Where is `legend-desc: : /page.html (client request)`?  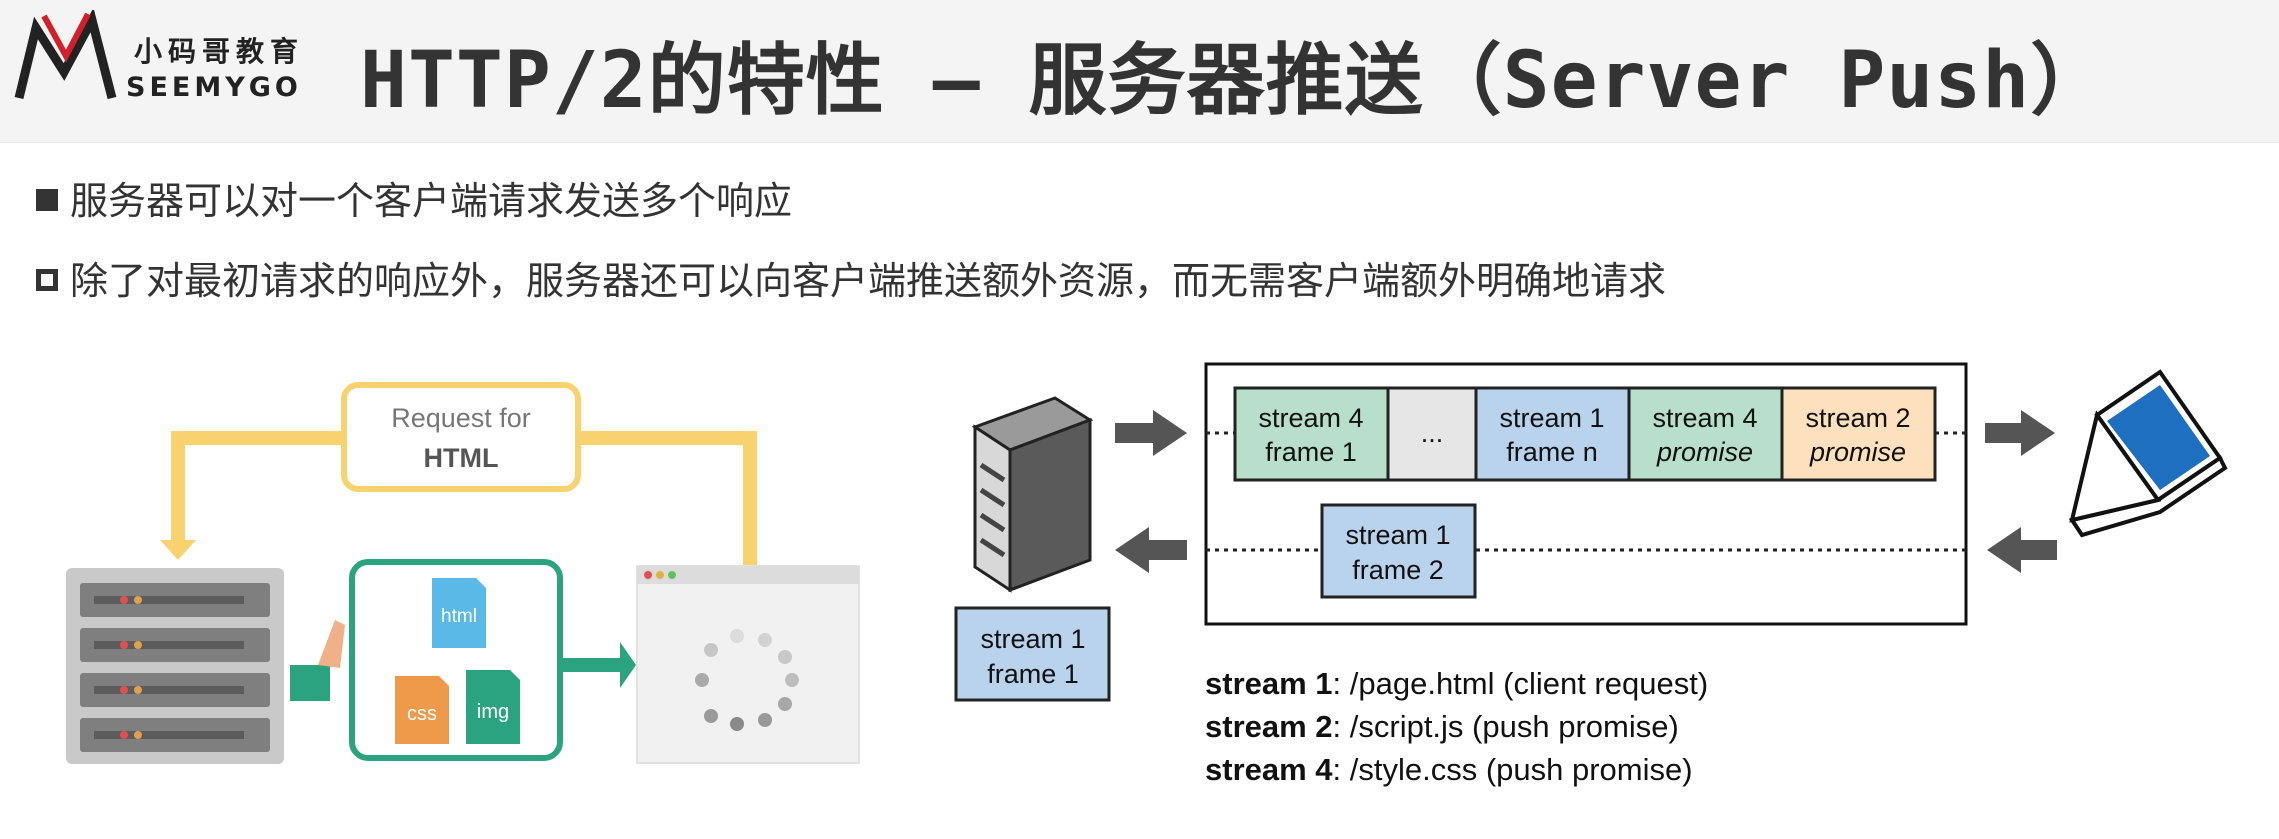
legend-desc: : /page.html (client request) is located at coordinates (1520, 683).